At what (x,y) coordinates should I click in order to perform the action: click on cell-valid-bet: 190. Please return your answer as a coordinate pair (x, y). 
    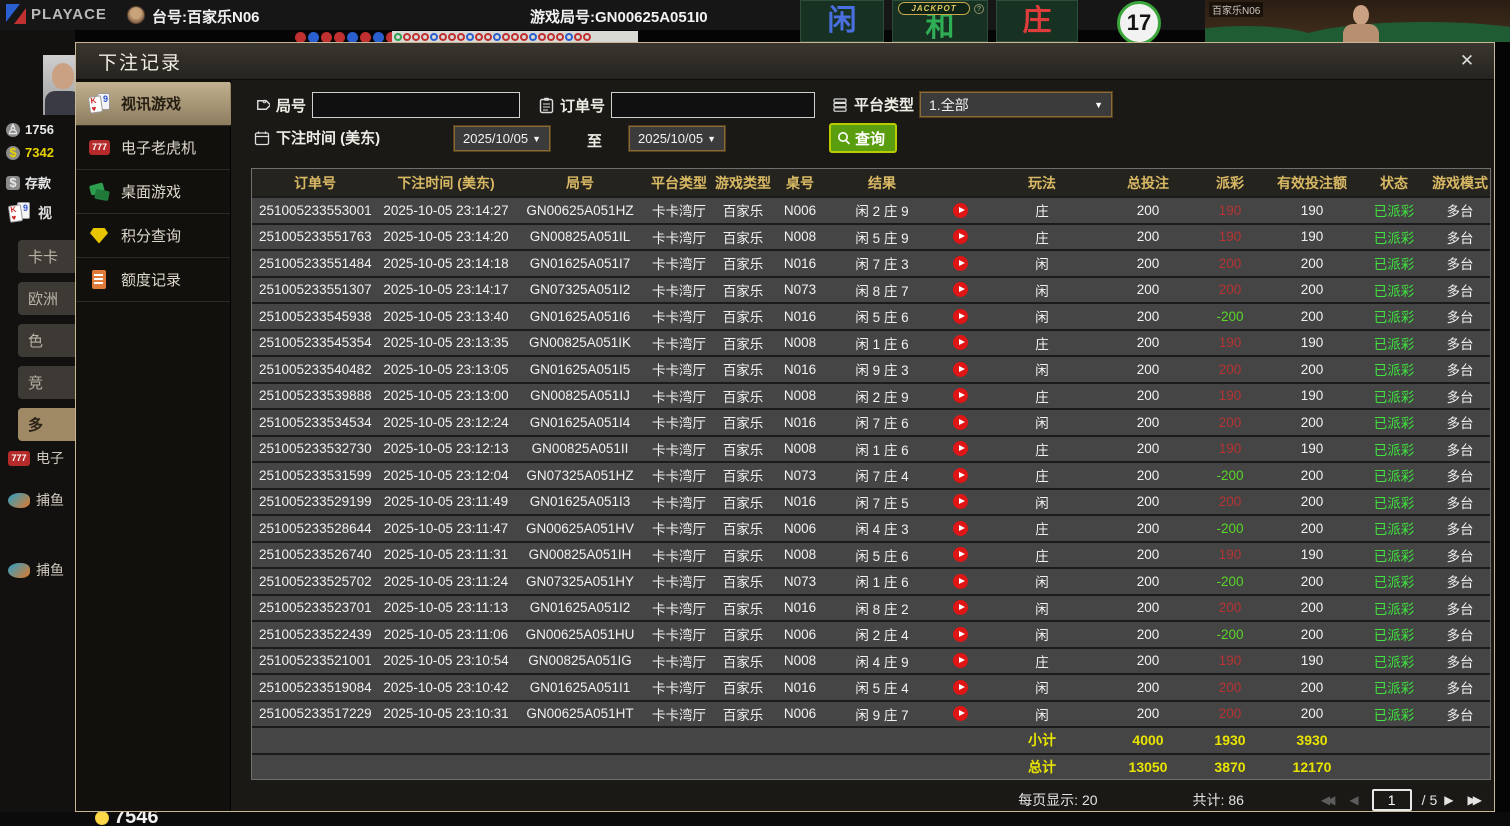
    Looking at the image, I should click on (1312, 343).